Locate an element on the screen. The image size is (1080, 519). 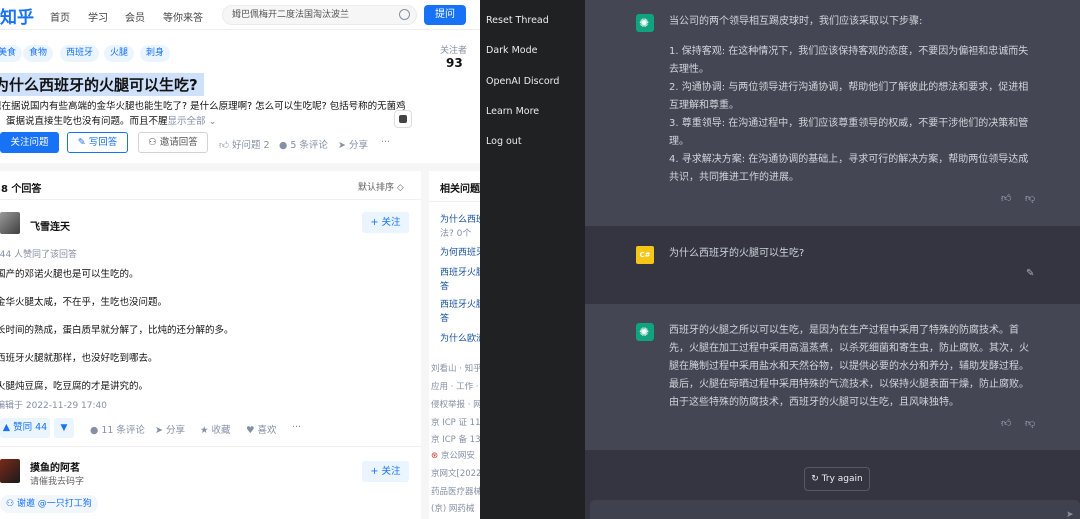
collect-label: 收藏 is located at coordinates (221, 430).